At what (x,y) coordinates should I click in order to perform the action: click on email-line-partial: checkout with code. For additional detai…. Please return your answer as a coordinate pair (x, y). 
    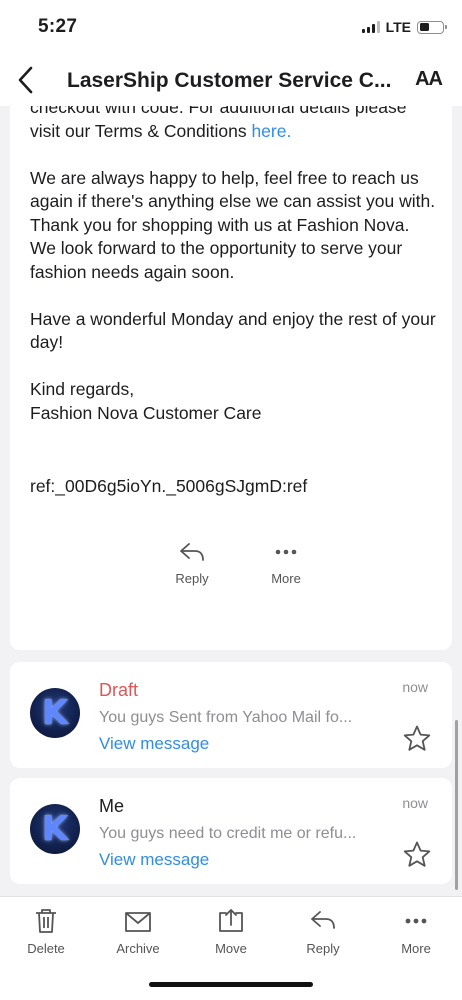
    Looking at the image, I should click on (218, 111).